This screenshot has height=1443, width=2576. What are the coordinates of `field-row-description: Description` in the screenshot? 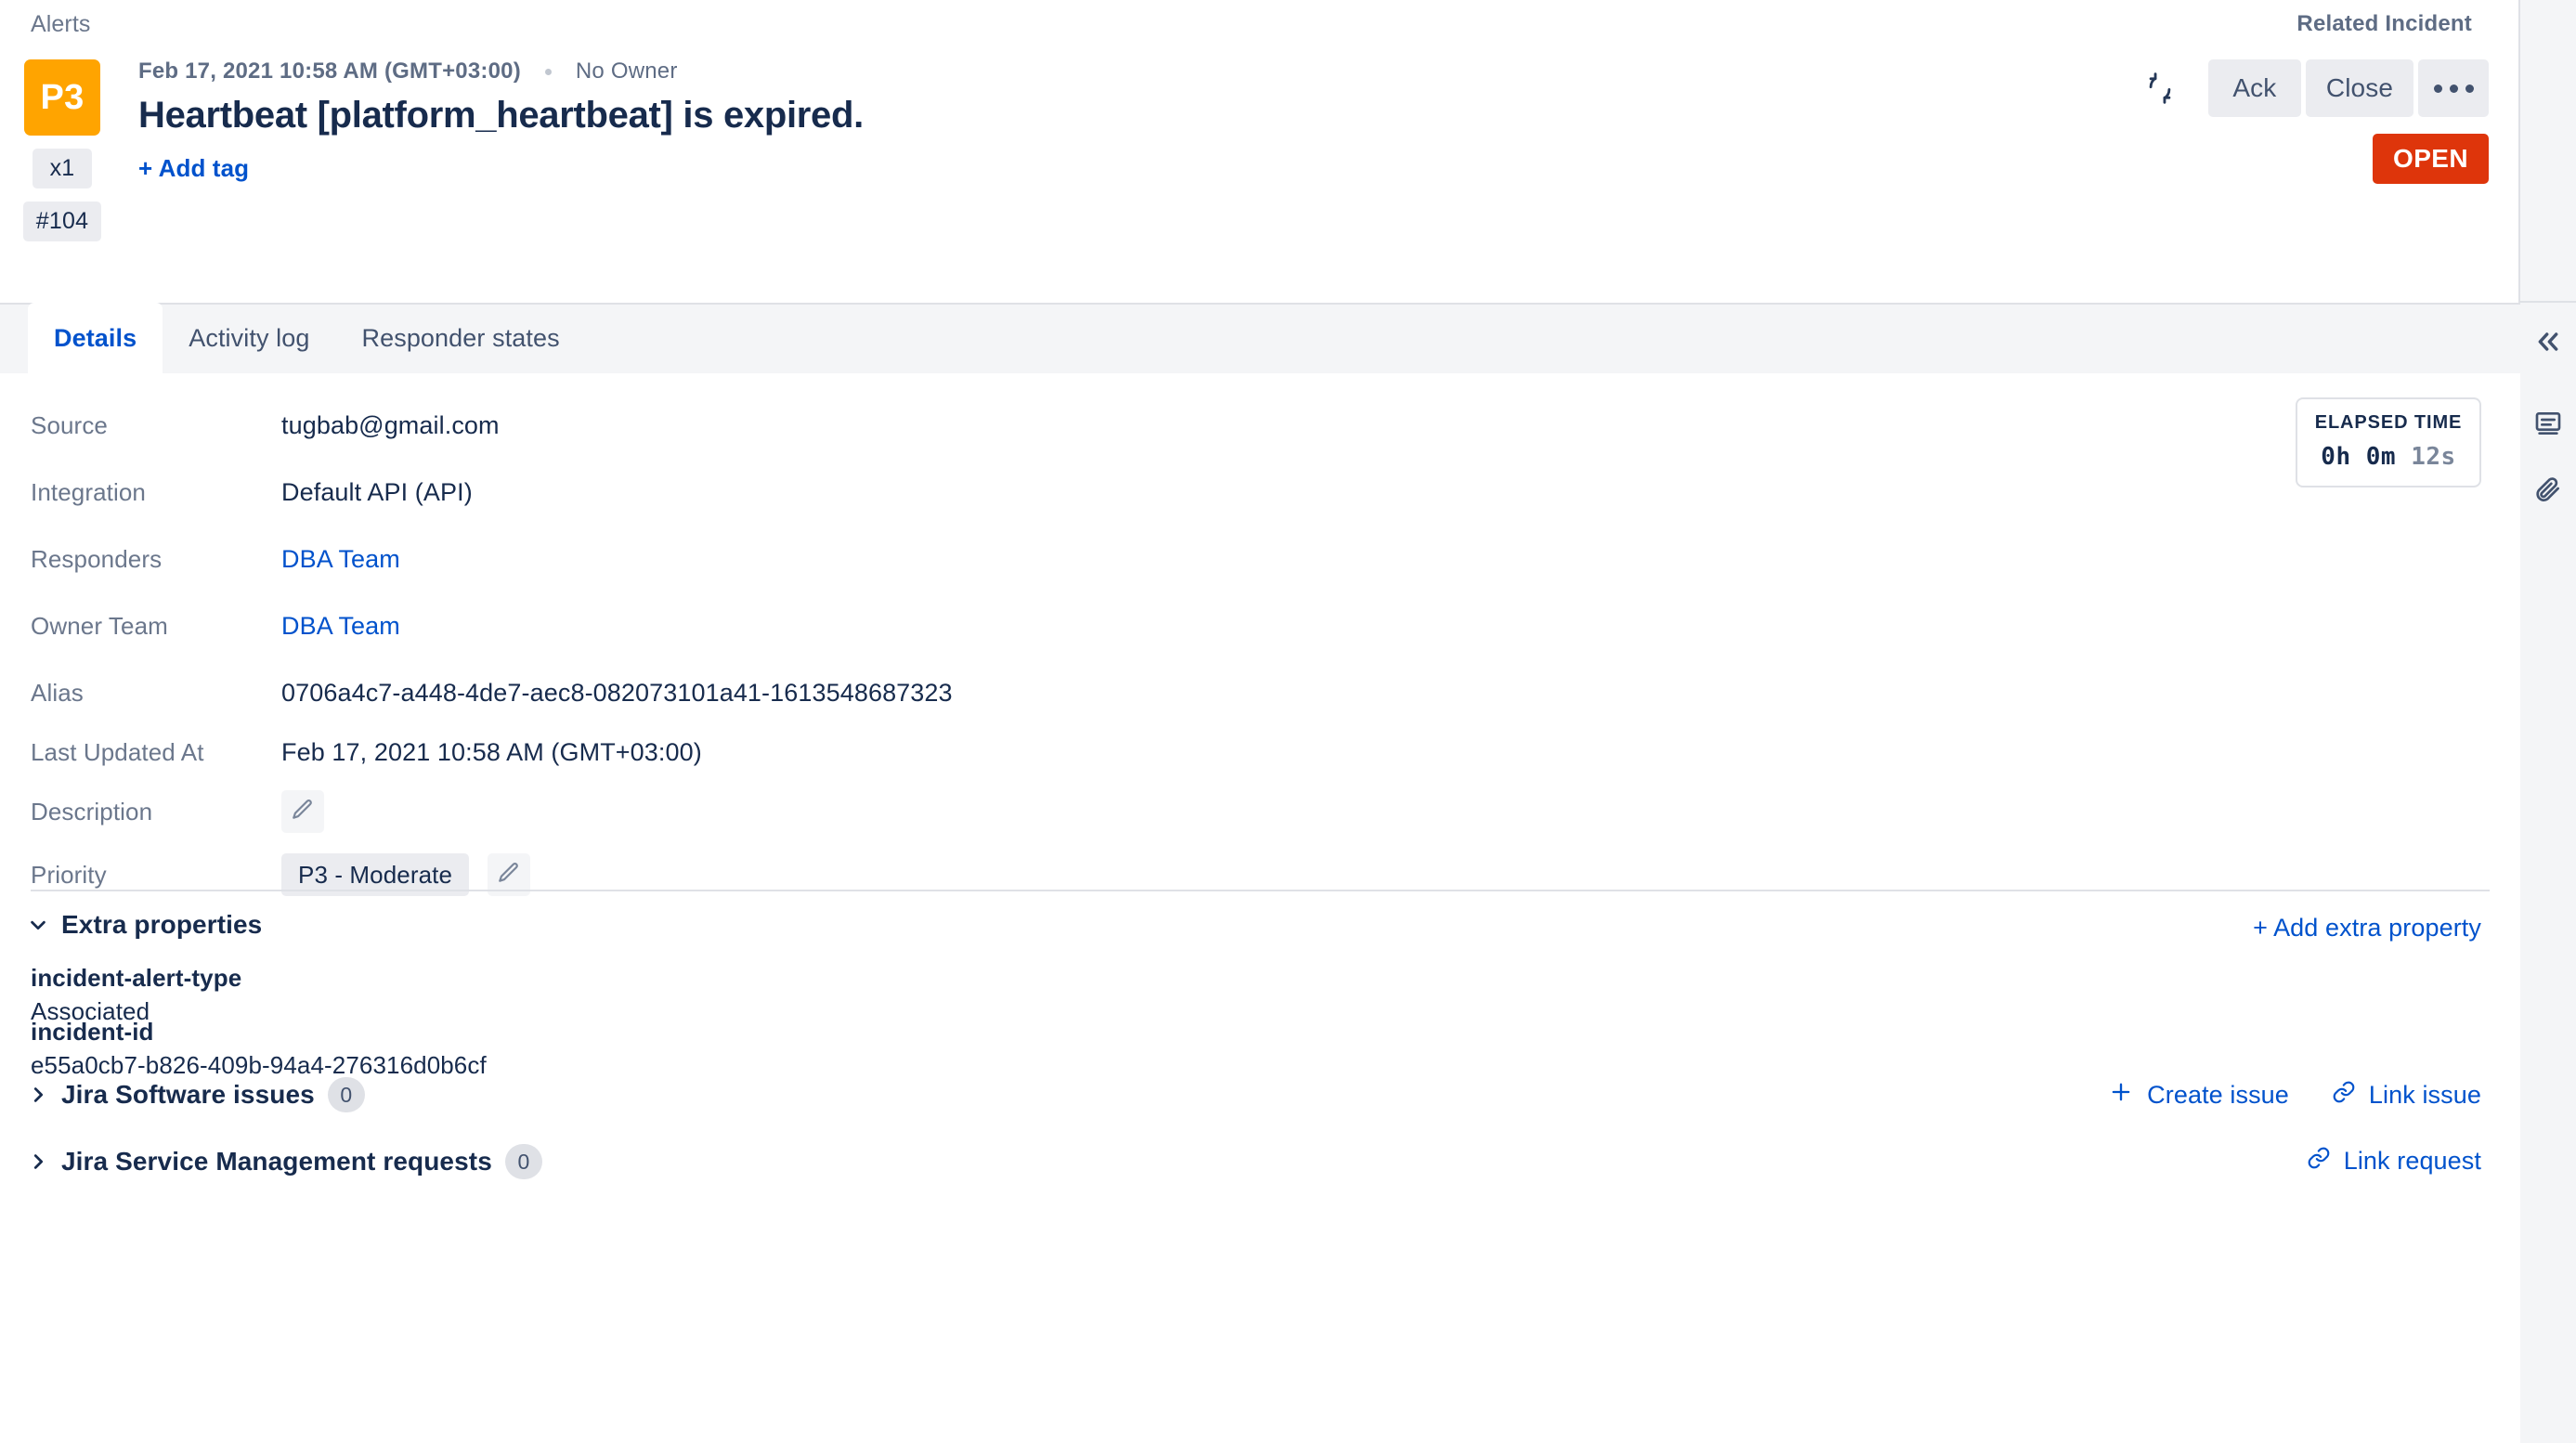 It's located at (1238, 811).